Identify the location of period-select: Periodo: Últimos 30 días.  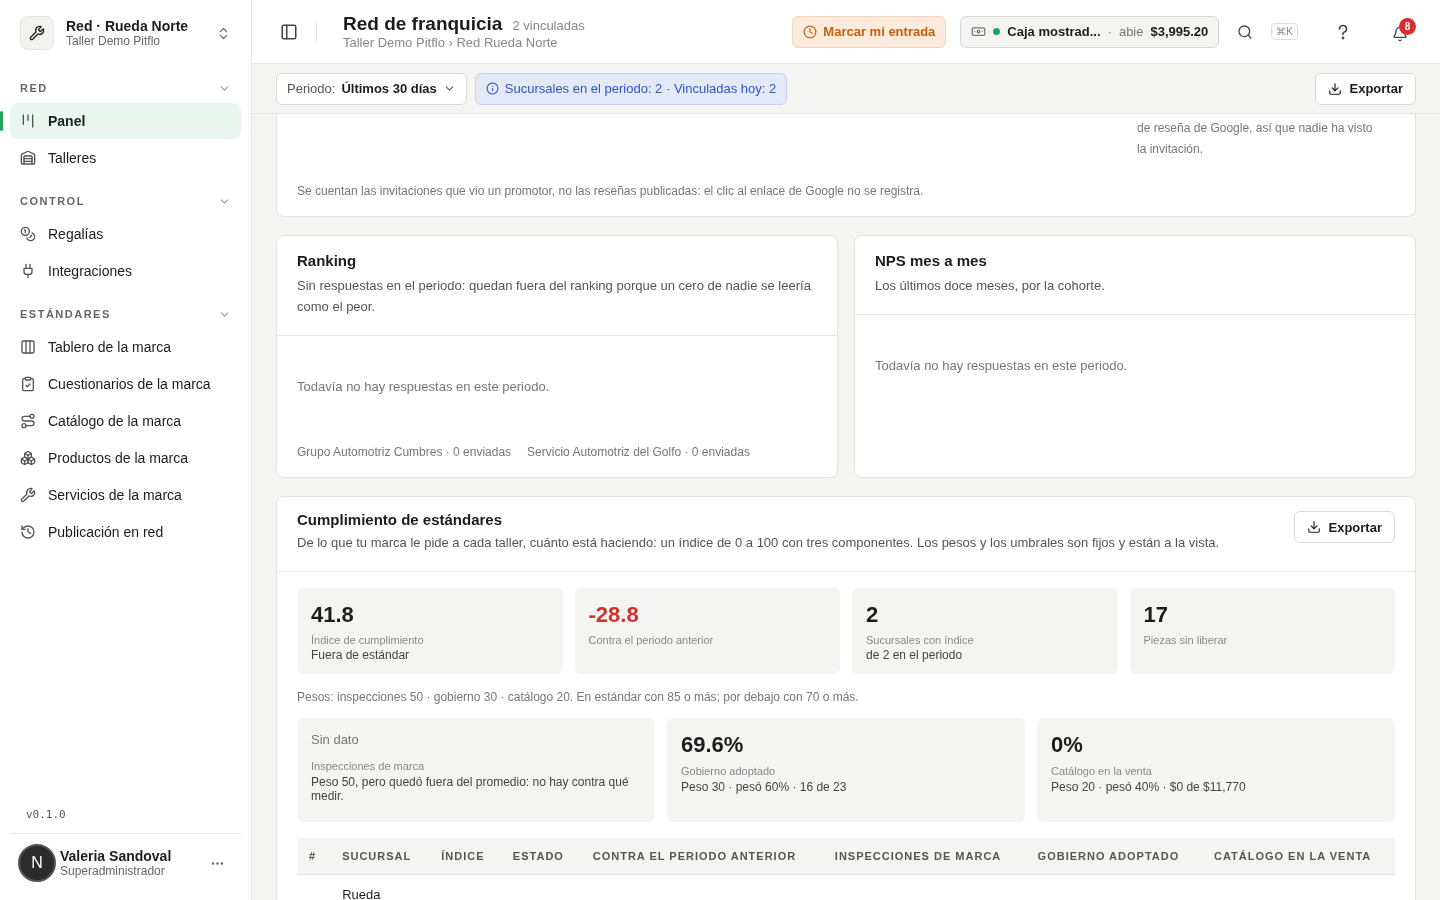
(371, 88).